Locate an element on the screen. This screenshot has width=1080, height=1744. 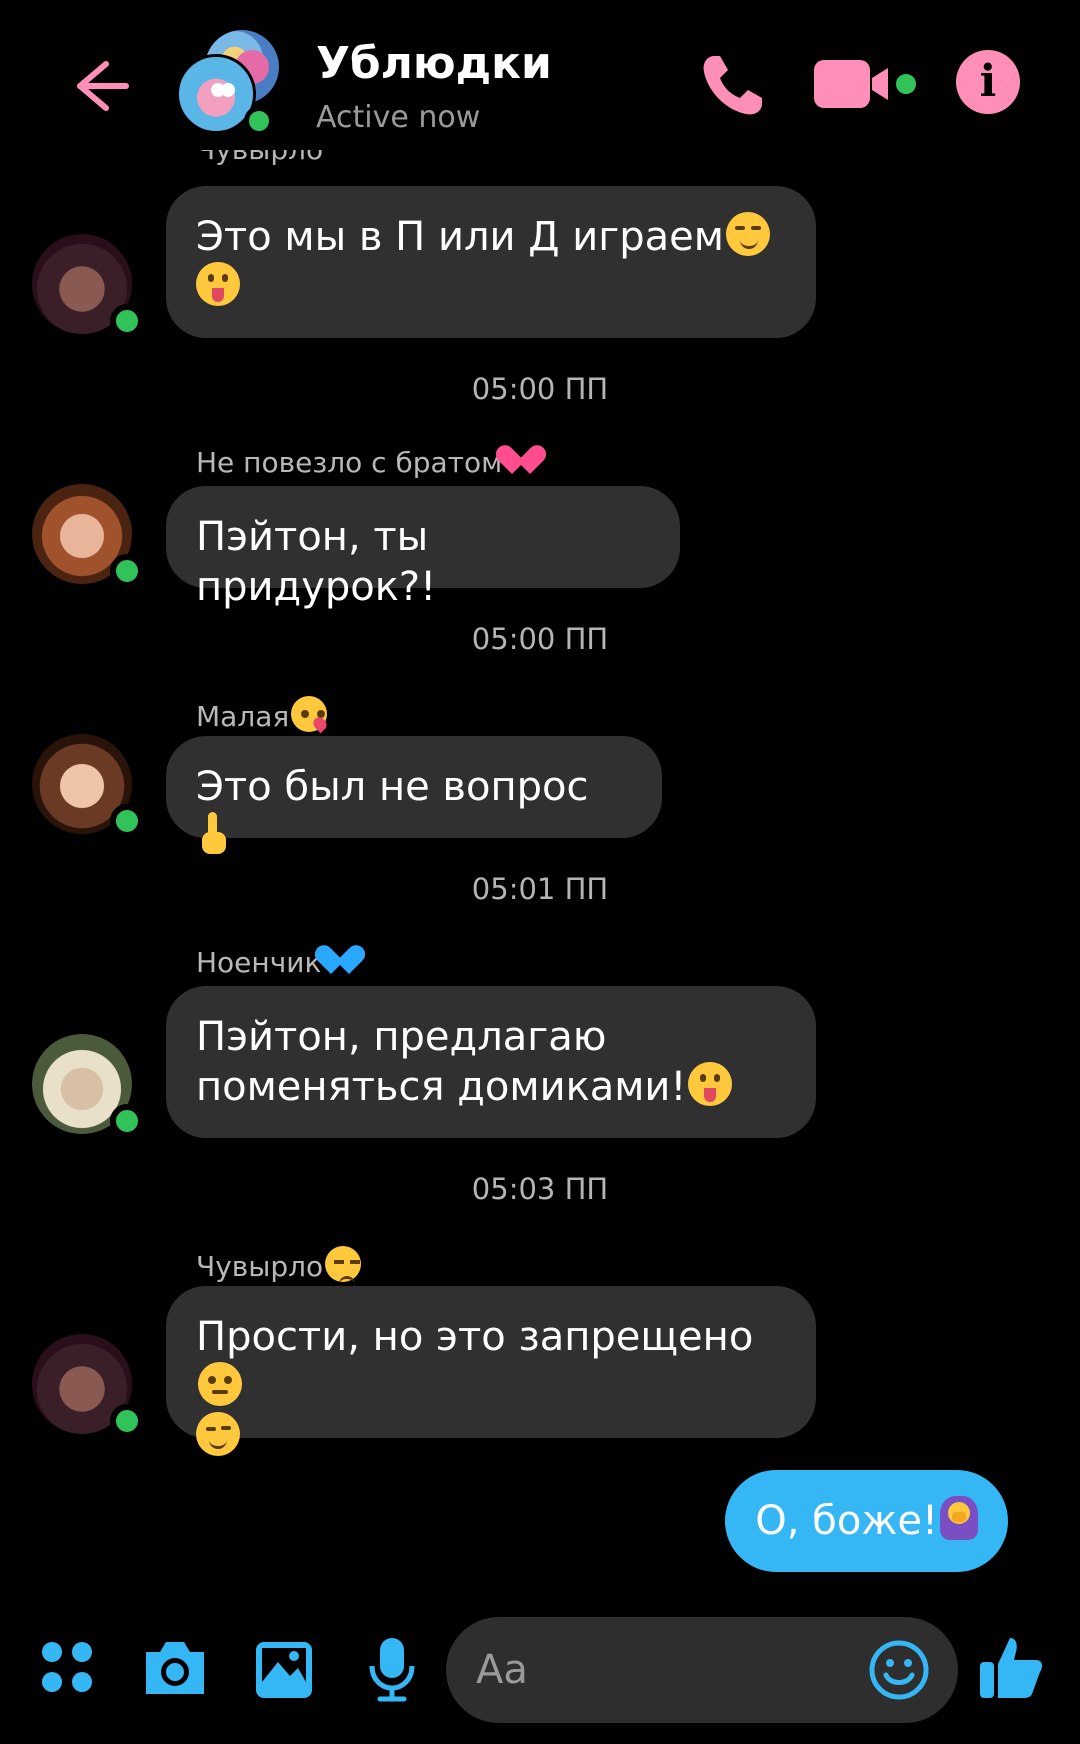
message-text: Это был не вопрос is located at coordinates (392, 787).